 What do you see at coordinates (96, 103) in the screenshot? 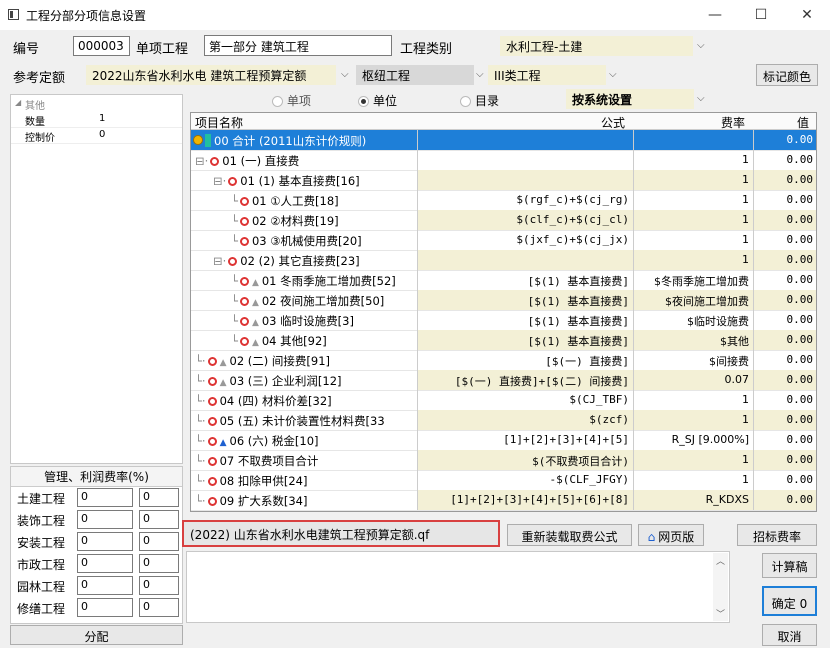
I see `property-group: ◢ 其他` at bounding box center [96, 103].